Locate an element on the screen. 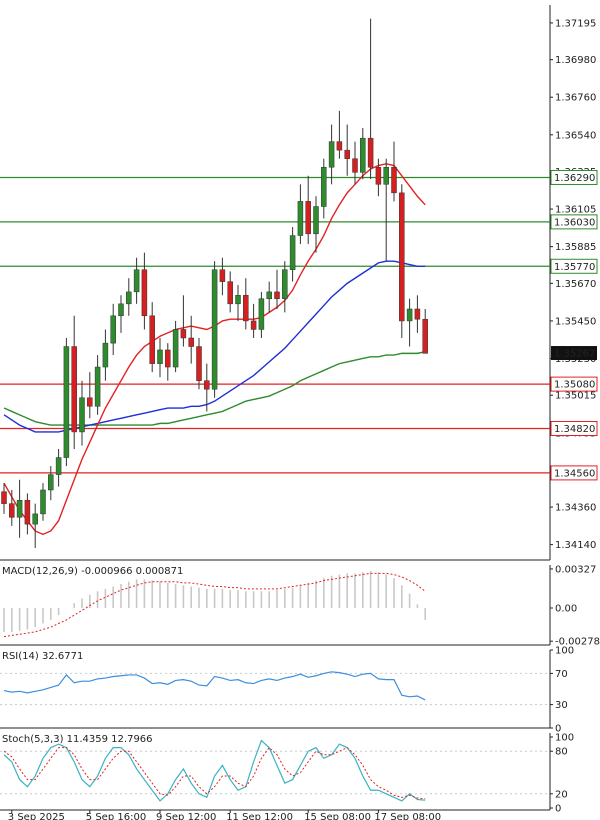 This screenshot has width=600, height=820. price-tick-label: 1.35015 is located at coordinates (575, 396).